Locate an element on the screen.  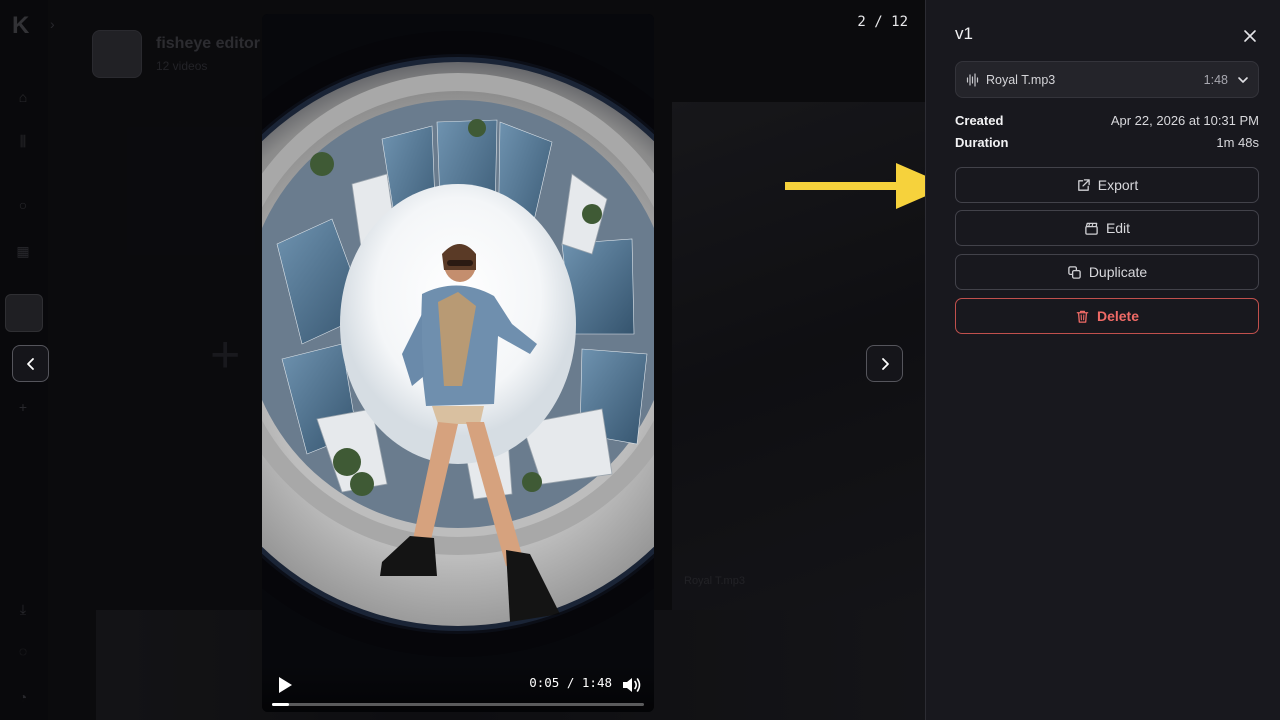
meta-value: 1m 48s is located at coordinates (1237, 142).